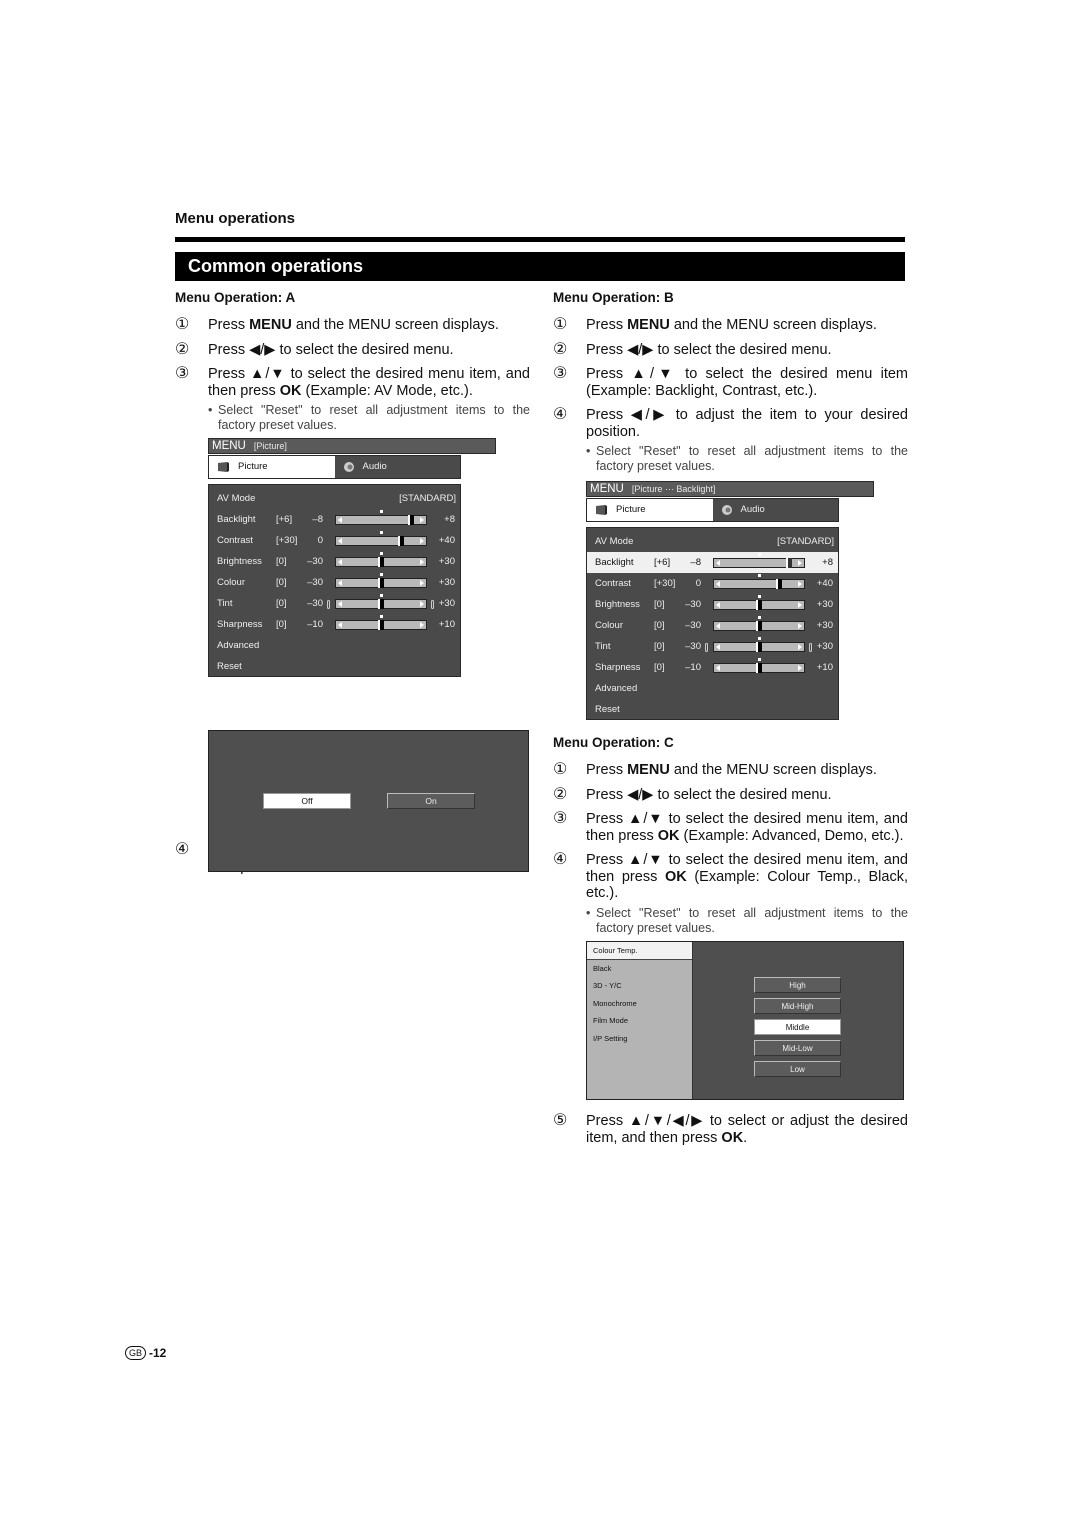  Describe the element at coordinates (229, 666) in the screenshot. I see `osd-row-label: Reset` at that location.